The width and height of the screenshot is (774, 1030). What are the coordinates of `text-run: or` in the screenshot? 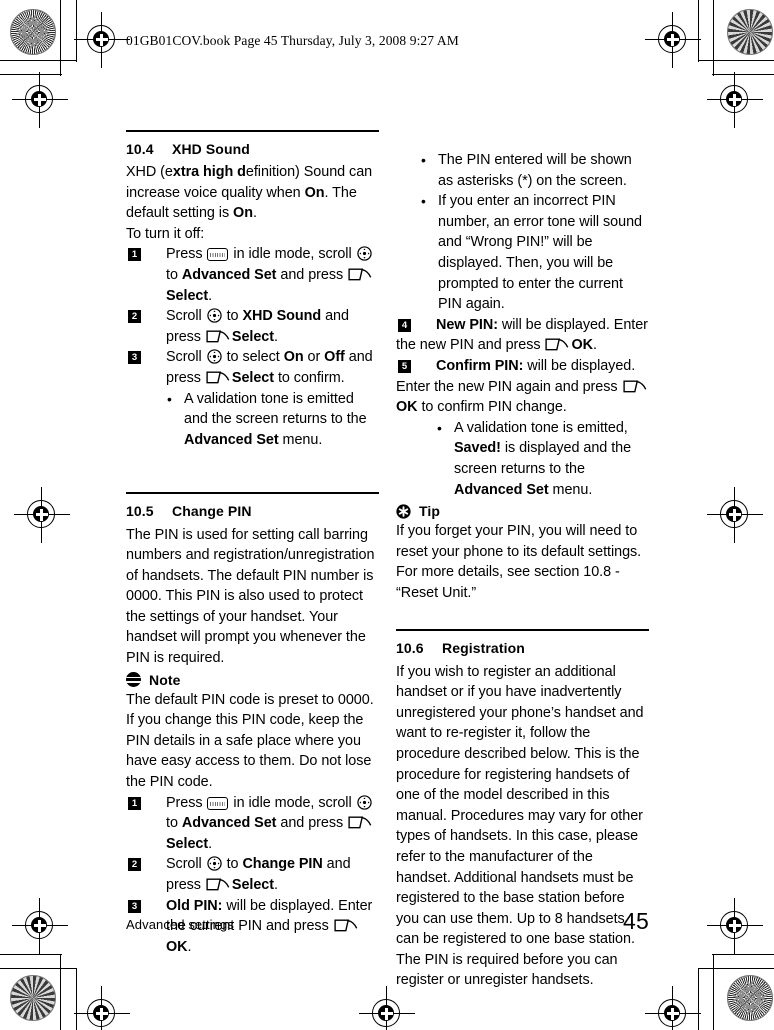 It's located at (314, 357).